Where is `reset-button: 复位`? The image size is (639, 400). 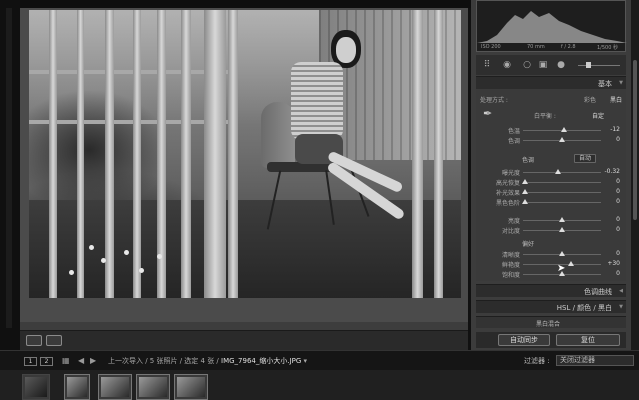
reset-button: 复位 is located at coordinates (588, 340).